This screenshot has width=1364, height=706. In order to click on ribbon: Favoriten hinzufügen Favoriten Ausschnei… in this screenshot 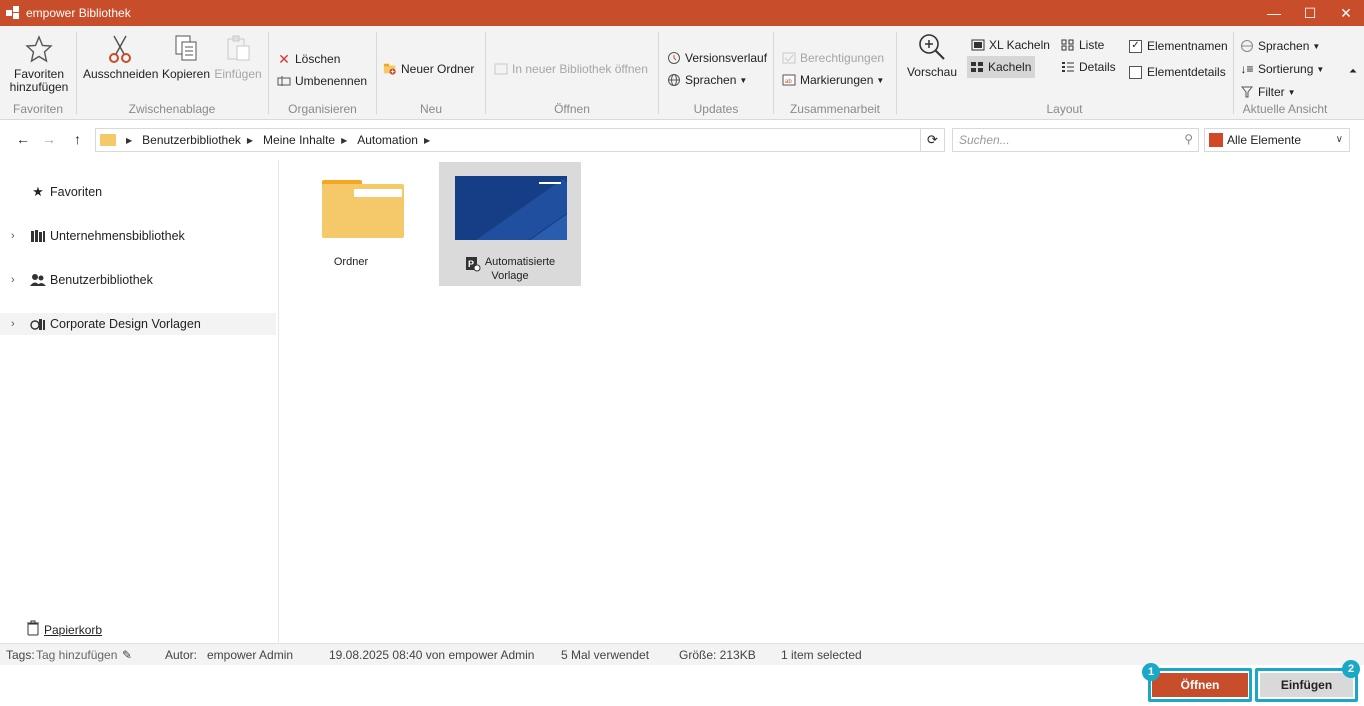, I will do `click(682, 73)`.